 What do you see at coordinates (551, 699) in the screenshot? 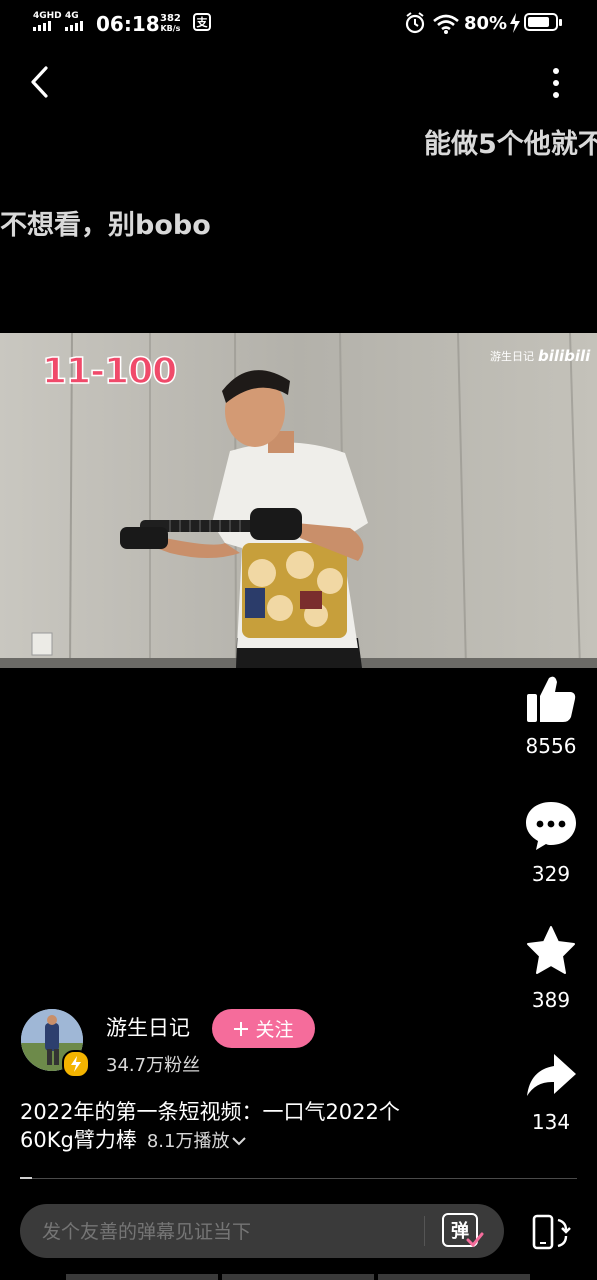
I see `thumbs-up-icon` at bounding box center [551, 699].